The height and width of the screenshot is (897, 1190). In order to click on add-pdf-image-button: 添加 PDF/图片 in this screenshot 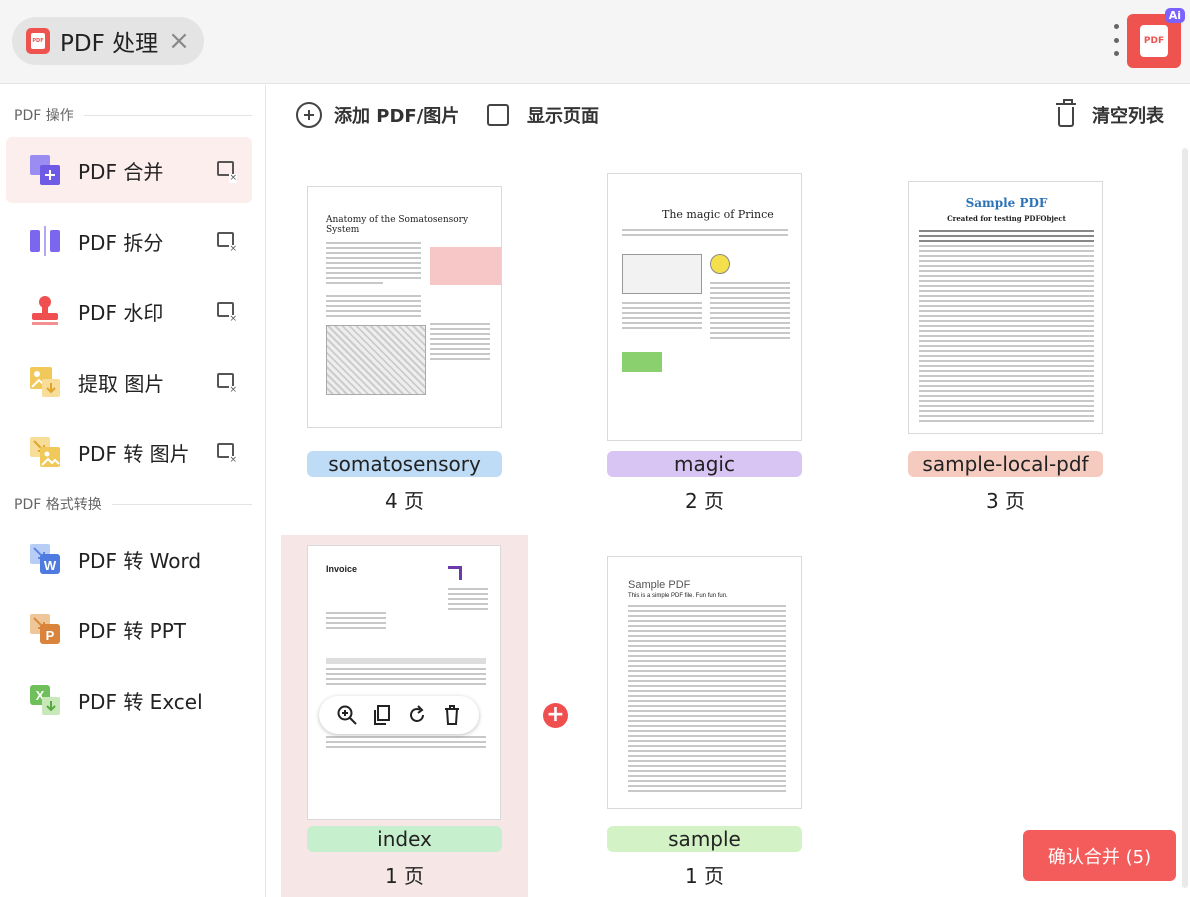, I will do `click(377, 115)`.